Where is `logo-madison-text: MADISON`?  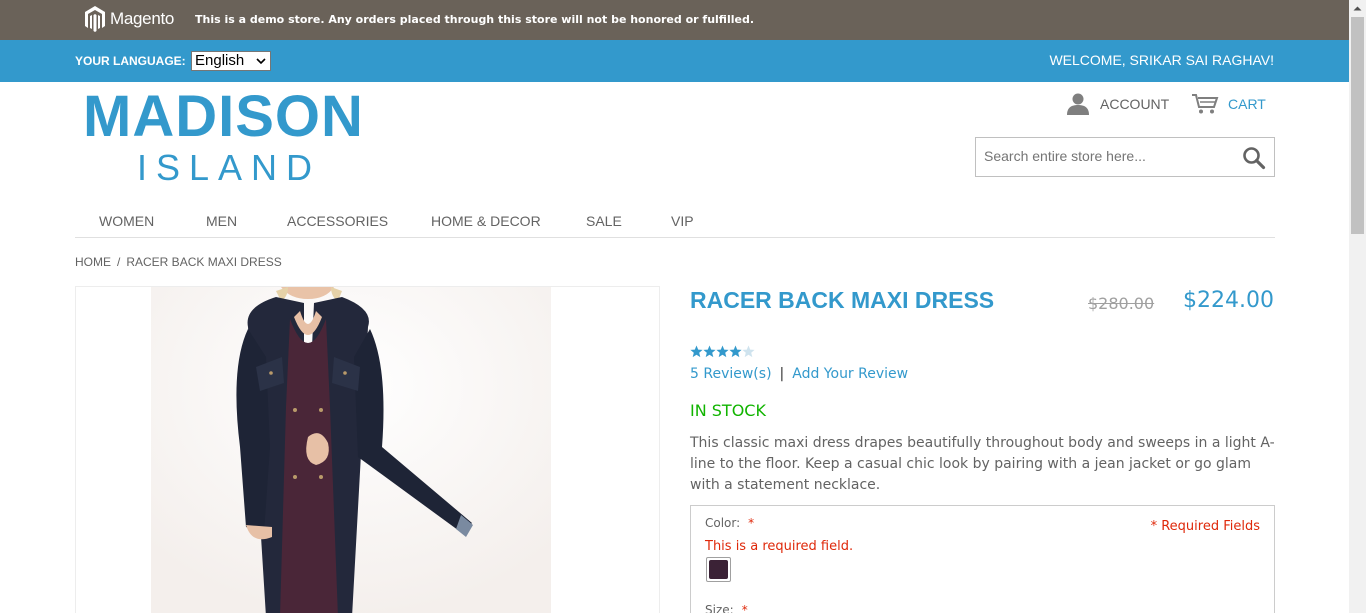 logo-madison-text: MADISON is located at coordinates (223, 116).